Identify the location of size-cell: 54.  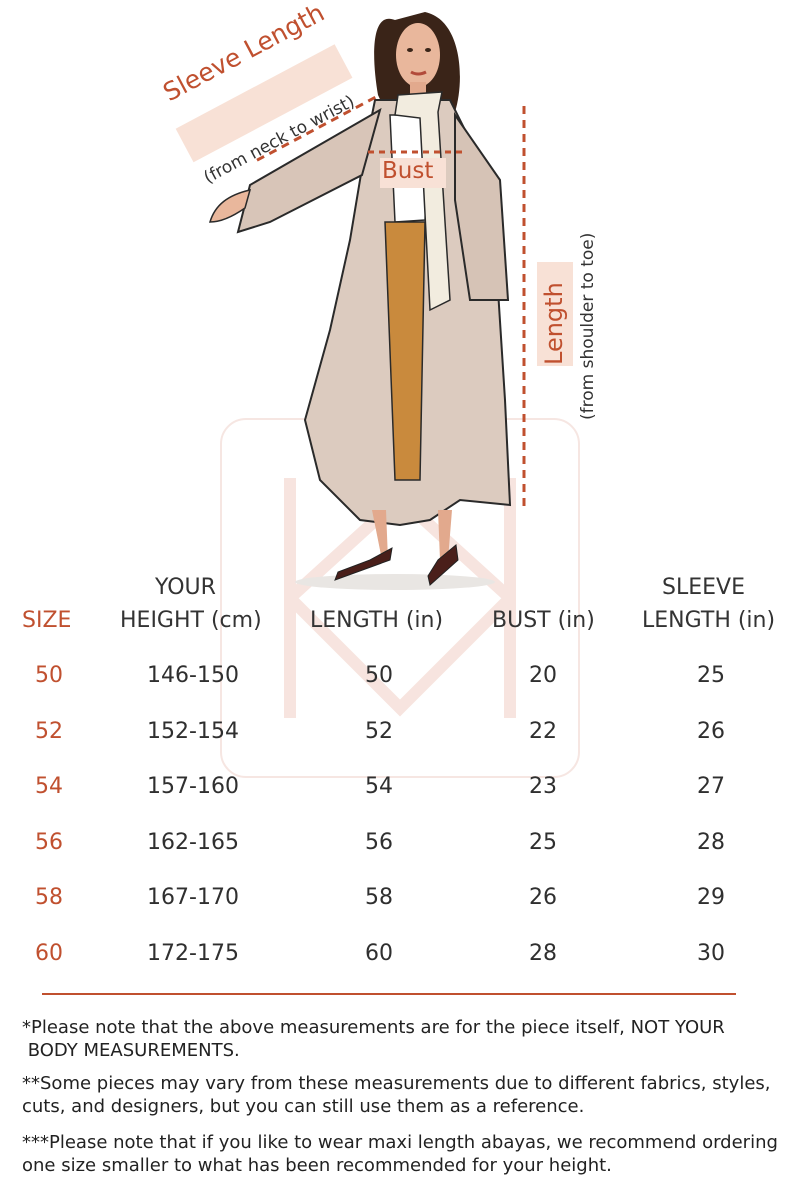
(49, 786).